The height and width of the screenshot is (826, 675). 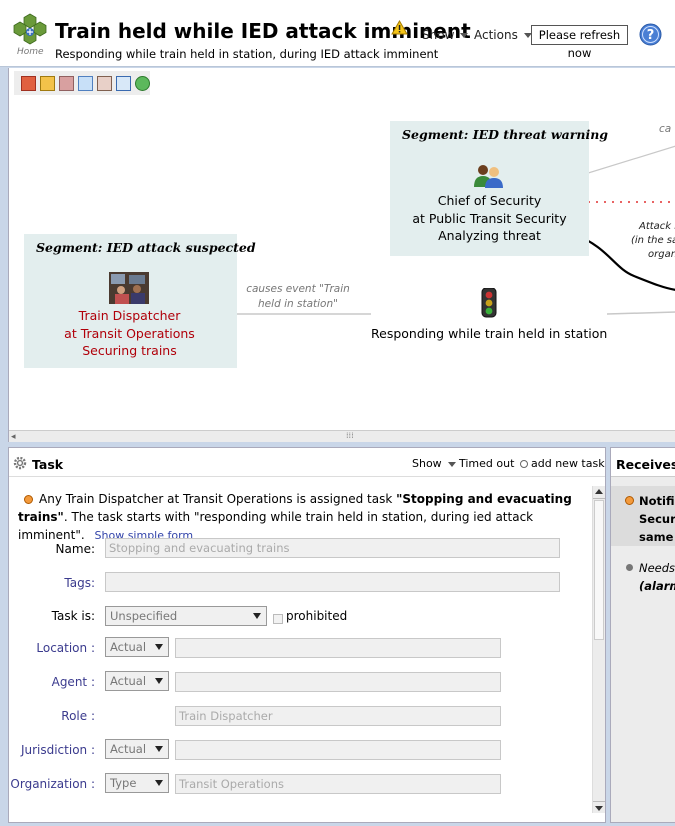 I want to click on receive-item-text: Notifie Securi same d, so click(x=657, y=519).